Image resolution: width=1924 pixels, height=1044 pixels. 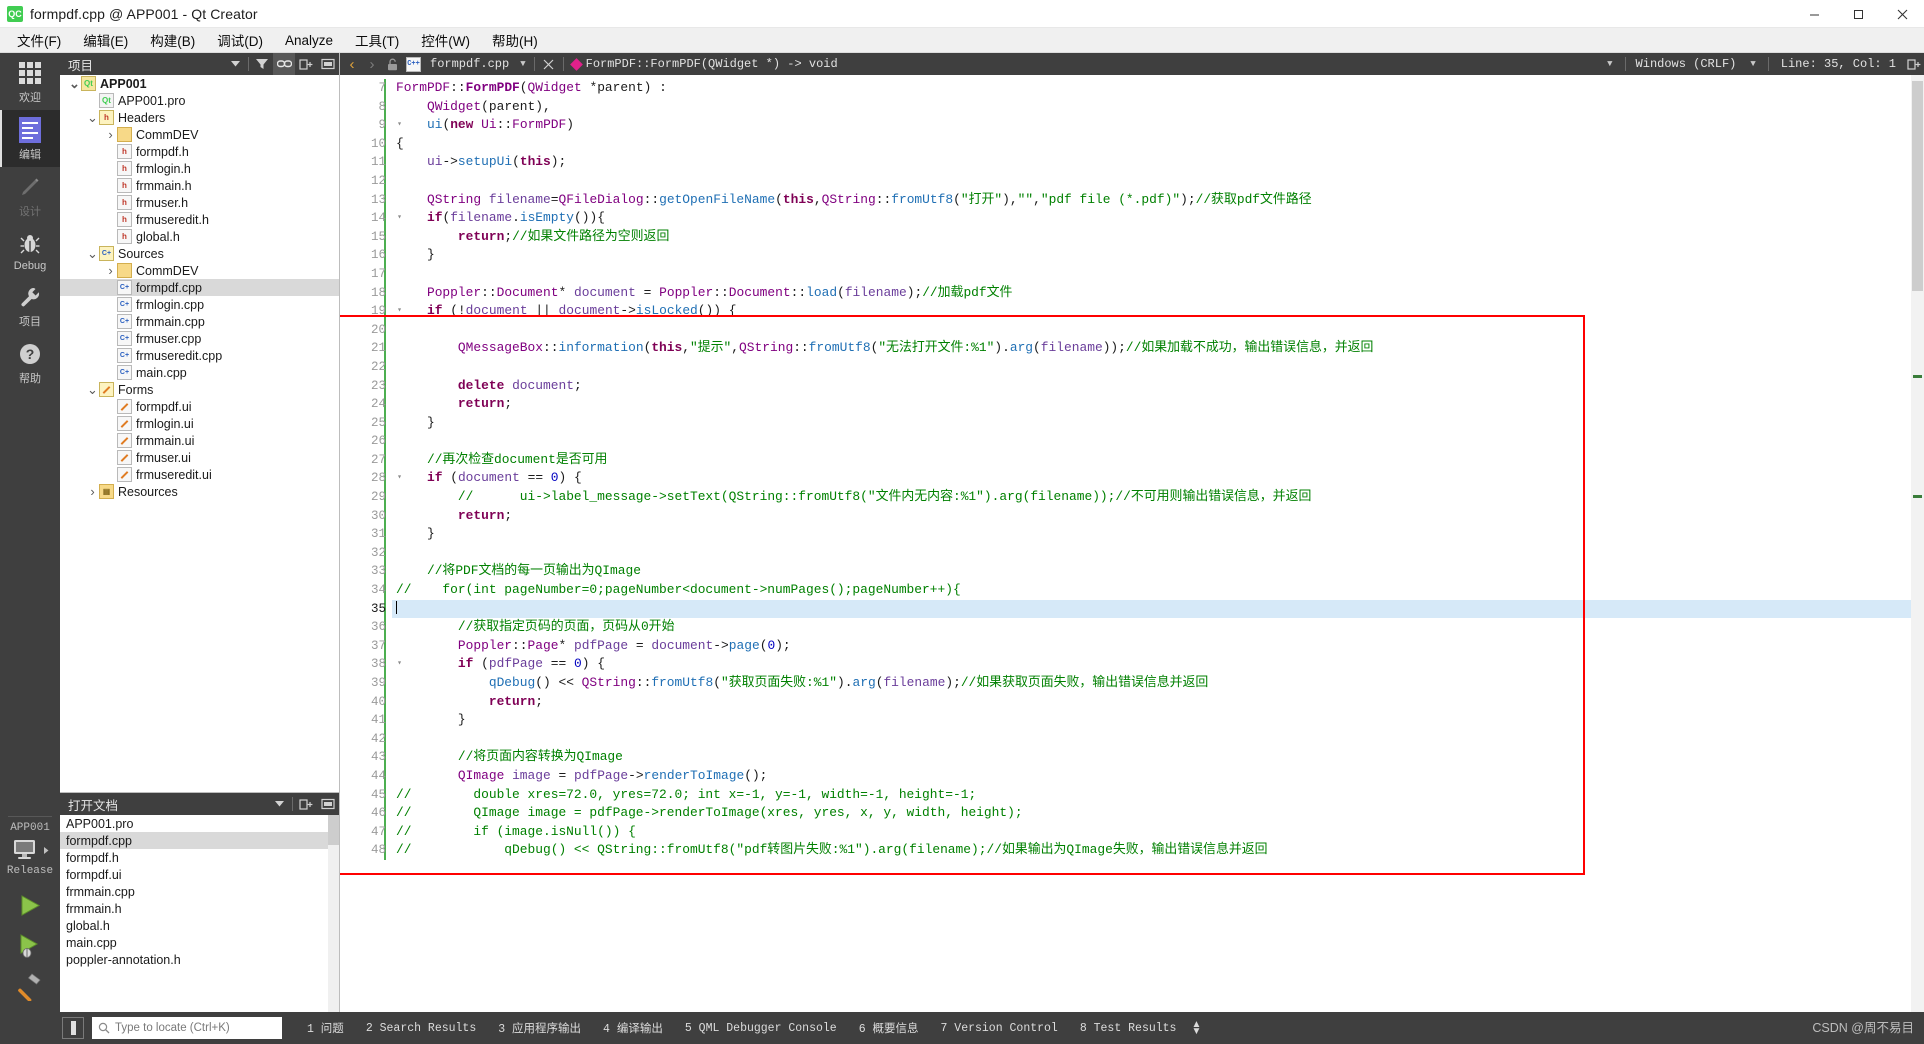 What do you see at coordinates (1158, 144) in the screenshot?
I see `code-line: {` at bounding box center [1158, 144].